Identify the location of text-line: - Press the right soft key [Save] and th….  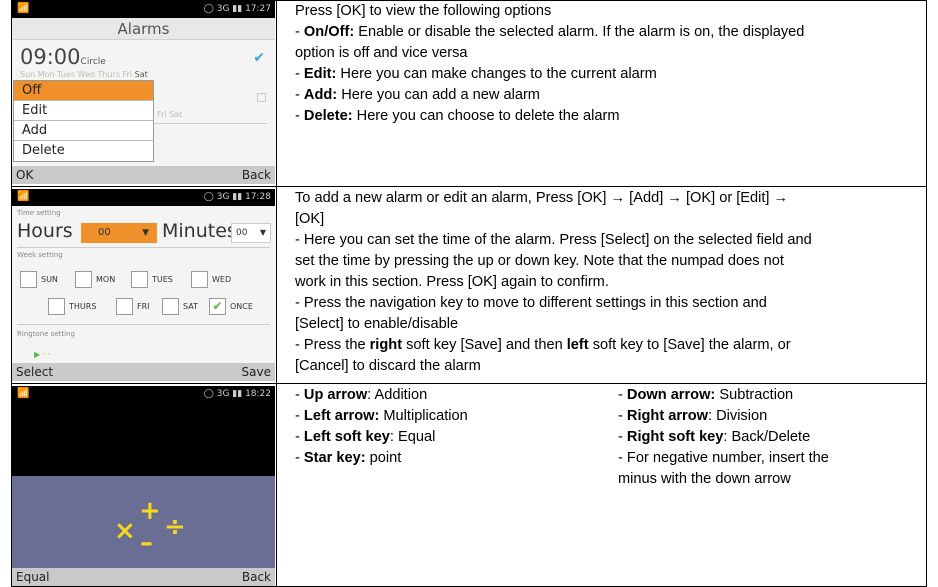
(543, 345).